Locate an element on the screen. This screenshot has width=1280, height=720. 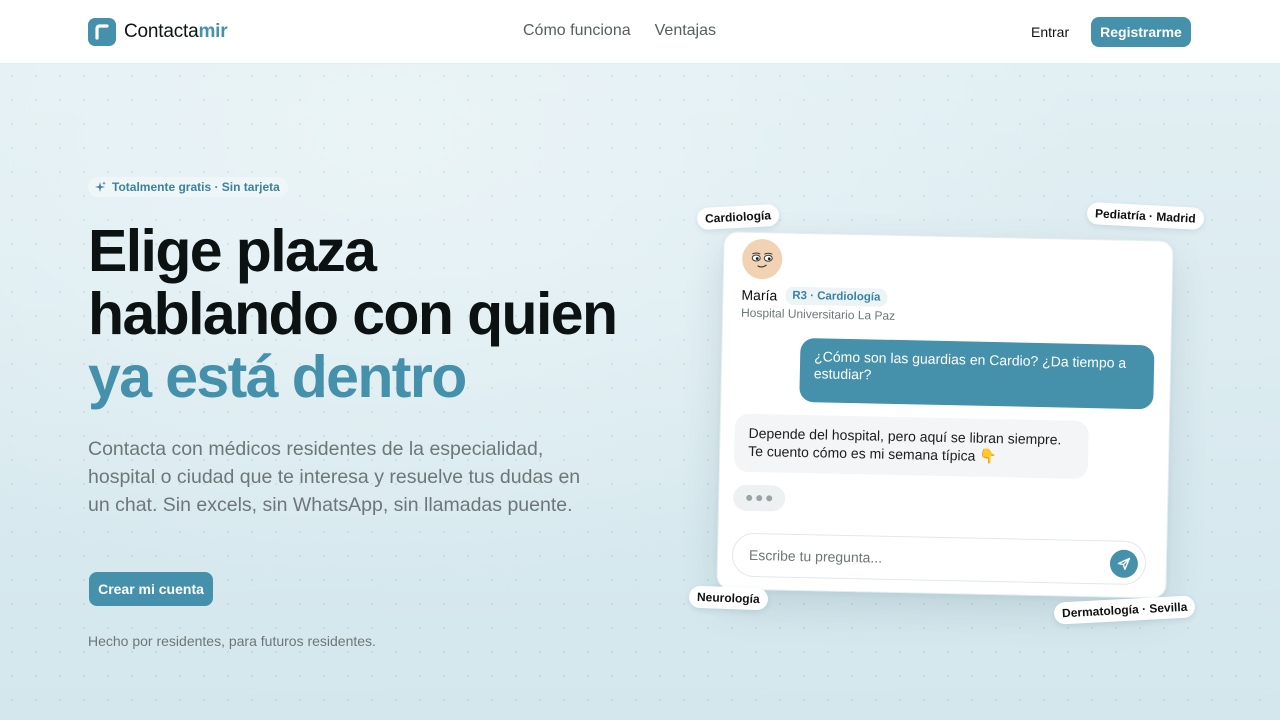
contact-name: María is located at coordinates (759, 295).